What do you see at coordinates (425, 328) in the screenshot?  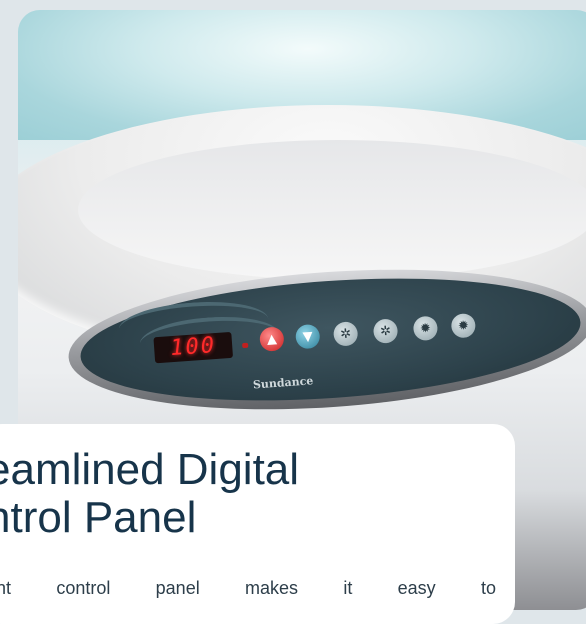 I see `light-icon: ✹` at bounding box center [425, 328].